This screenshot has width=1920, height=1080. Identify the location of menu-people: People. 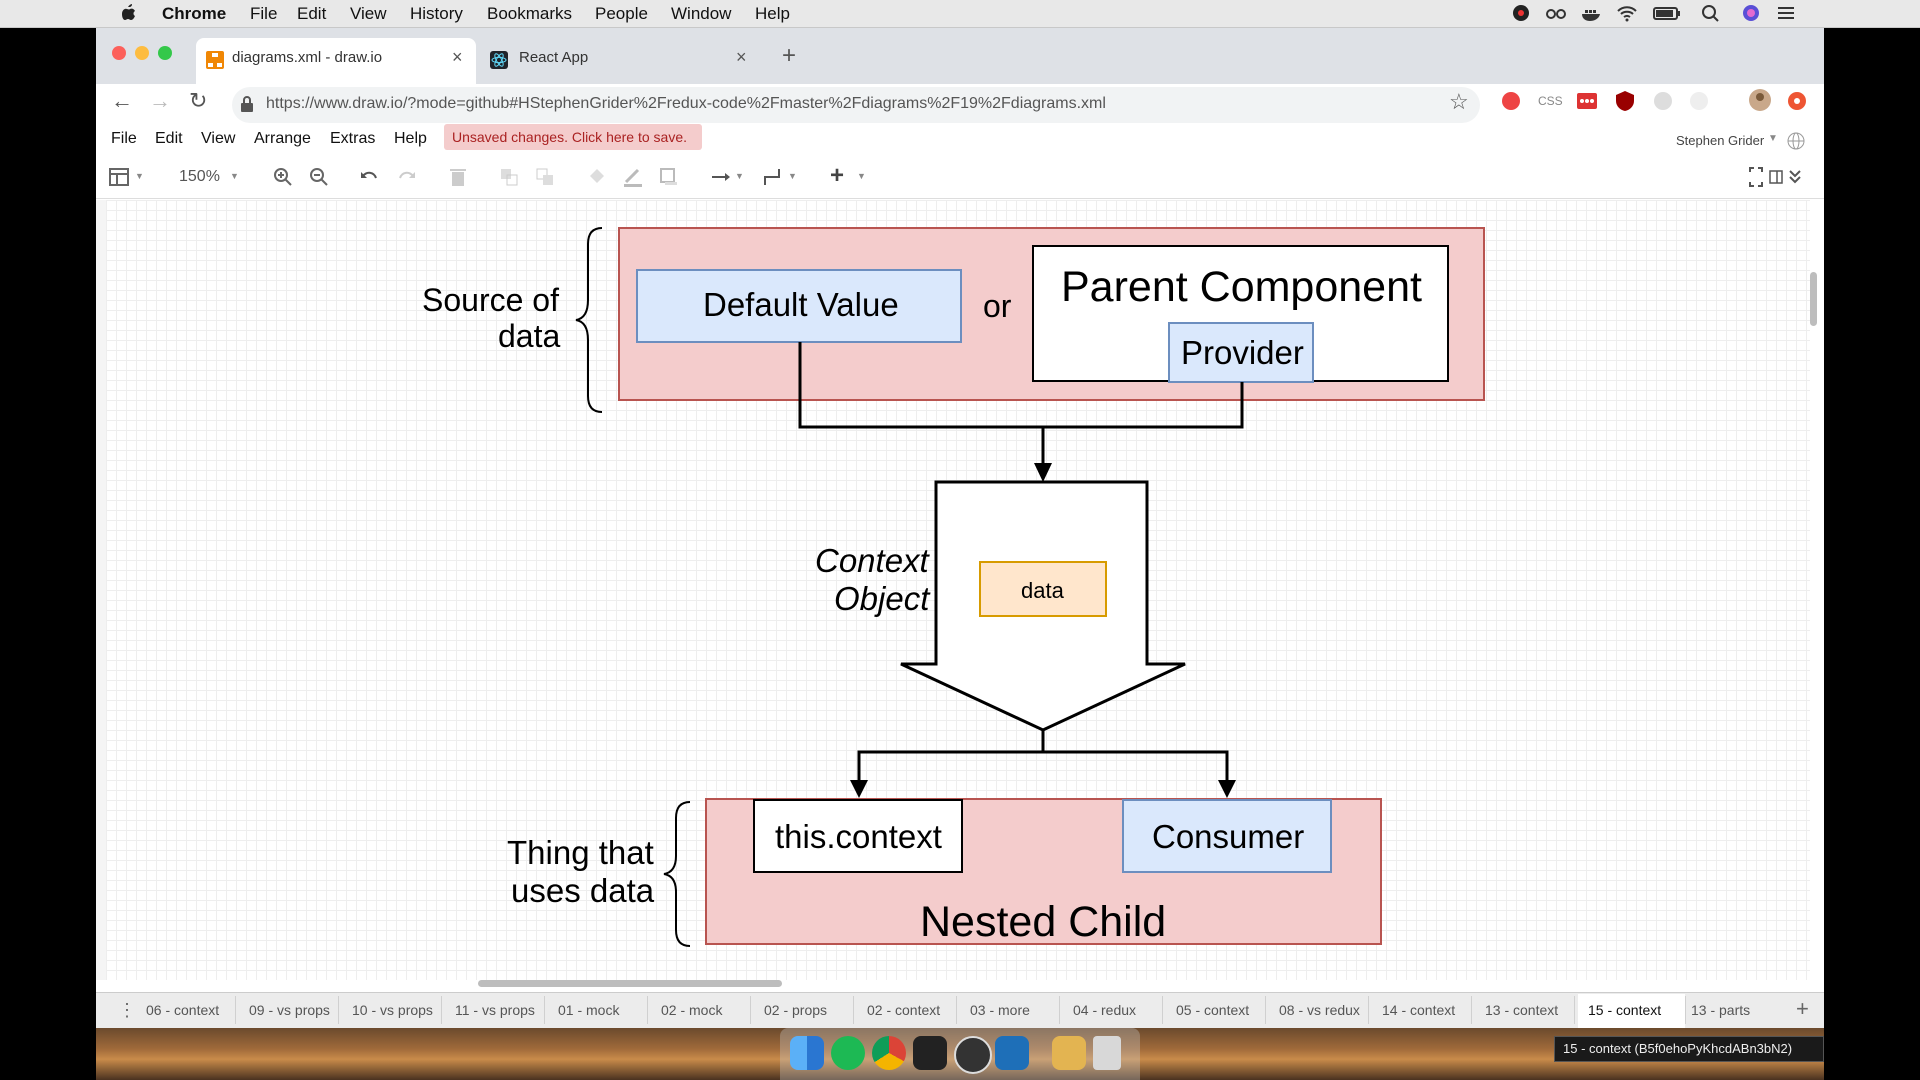
(621, 14).